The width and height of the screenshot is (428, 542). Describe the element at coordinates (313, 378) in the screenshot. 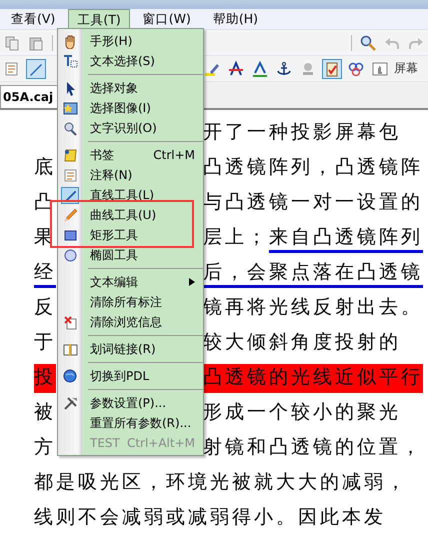

I see `document-text: 凸透镜的光线近似平行` at that location.